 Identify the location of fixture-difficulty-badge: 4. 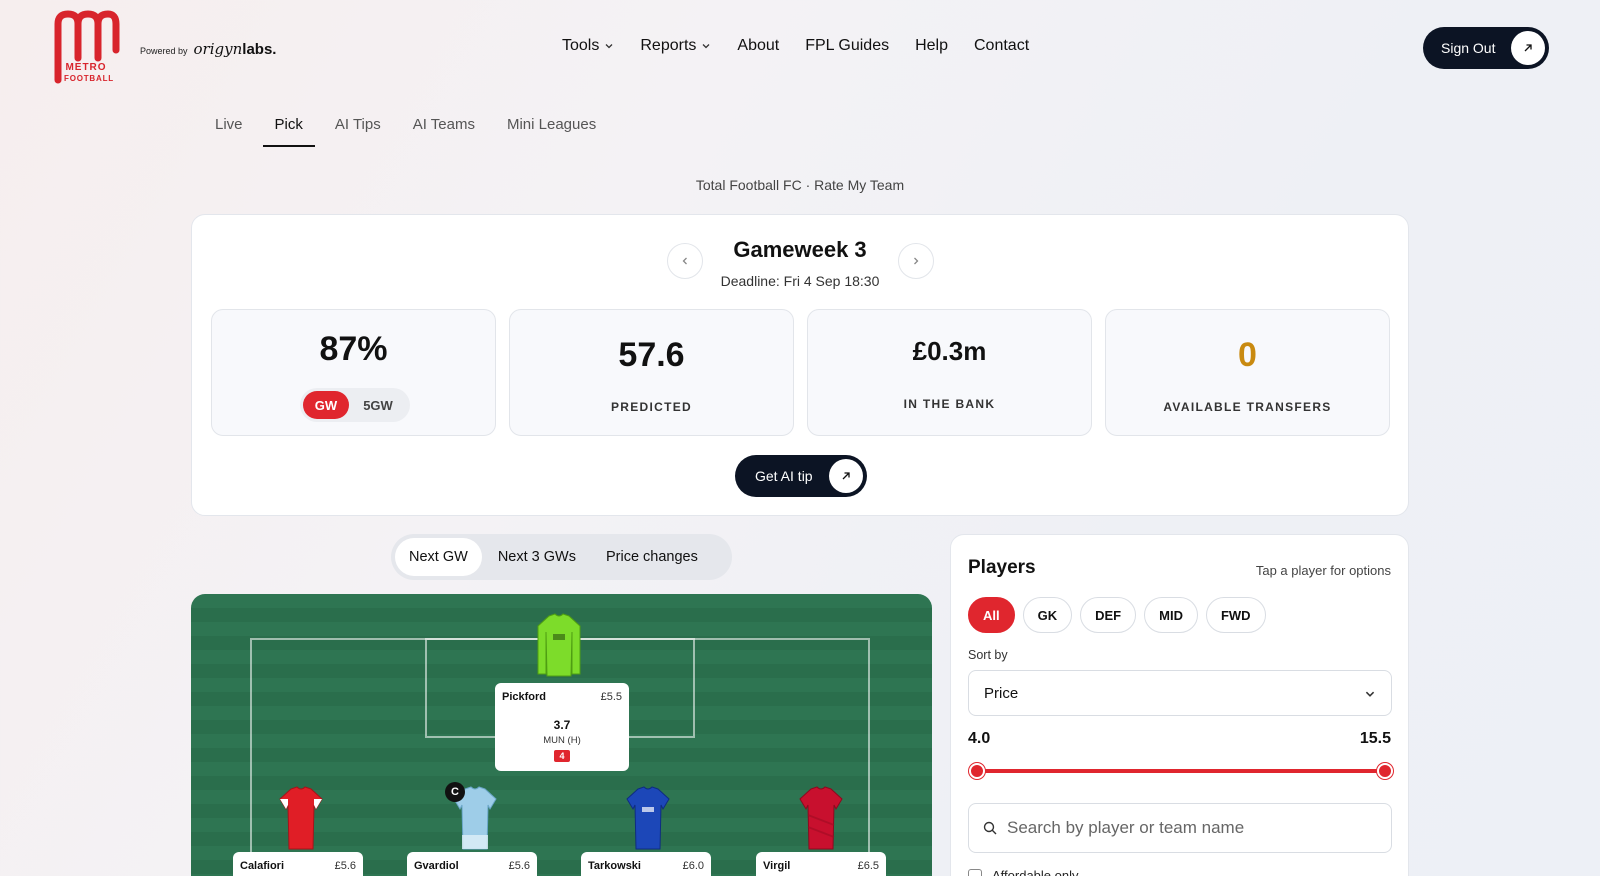
(562, 756).